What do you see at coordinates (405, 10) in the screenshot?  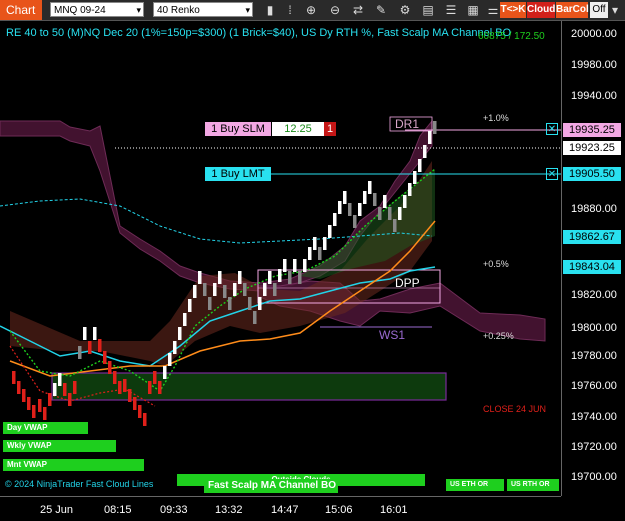 I see `gear-icon: ⚙` at bounding box center [405, 10].